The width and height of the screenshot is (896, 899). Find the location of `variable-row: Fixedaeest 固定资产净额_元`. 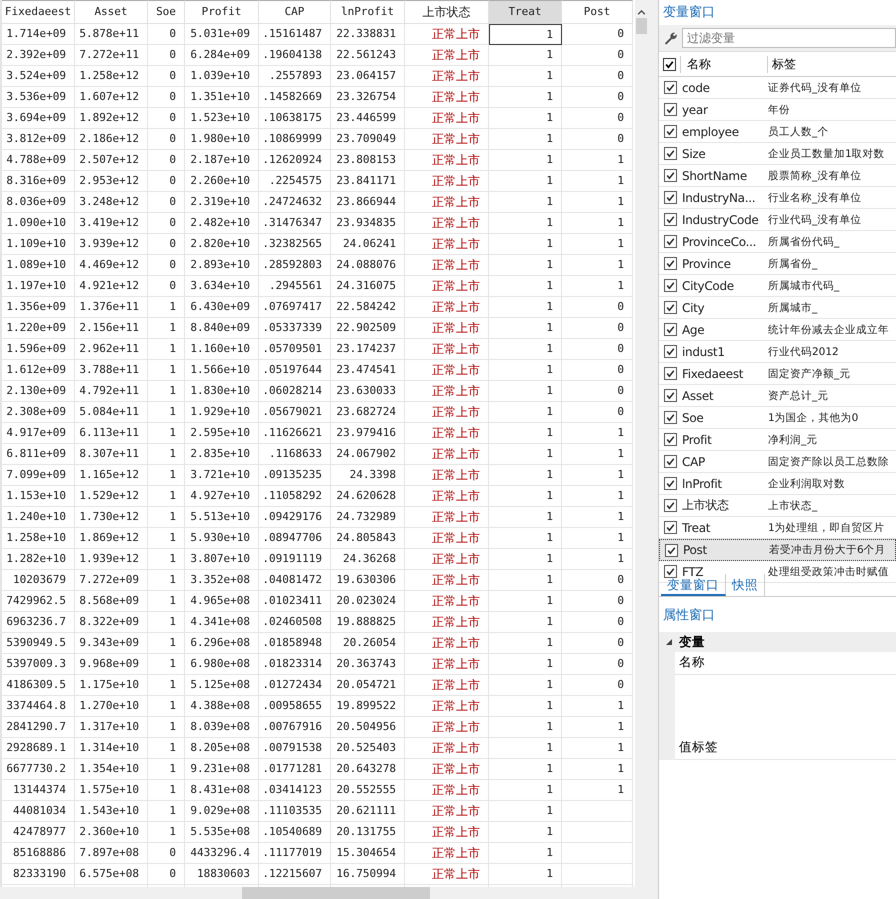

variable-row: Fixedaeest 固定资产净额_元 is located at coordinates (777, 374).